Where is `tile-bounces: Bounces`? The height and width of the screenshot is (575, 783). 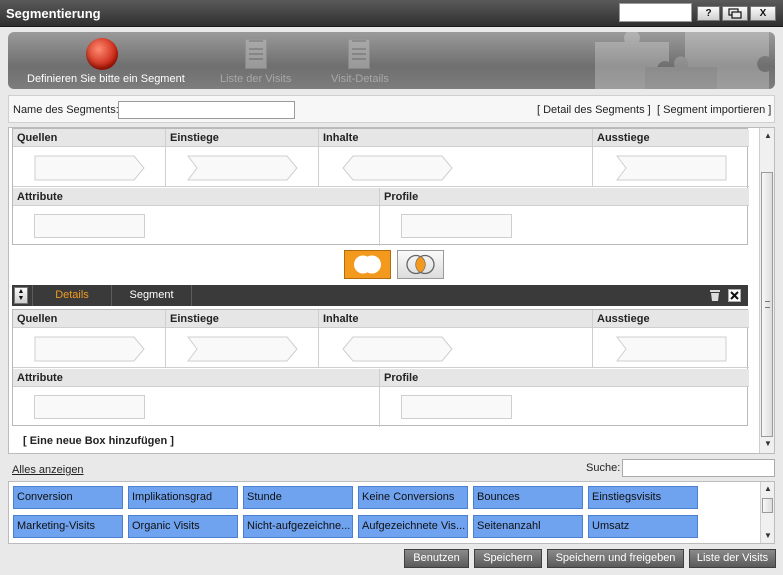
tile-bounces: Bounces is located at coordinates (528, 497).